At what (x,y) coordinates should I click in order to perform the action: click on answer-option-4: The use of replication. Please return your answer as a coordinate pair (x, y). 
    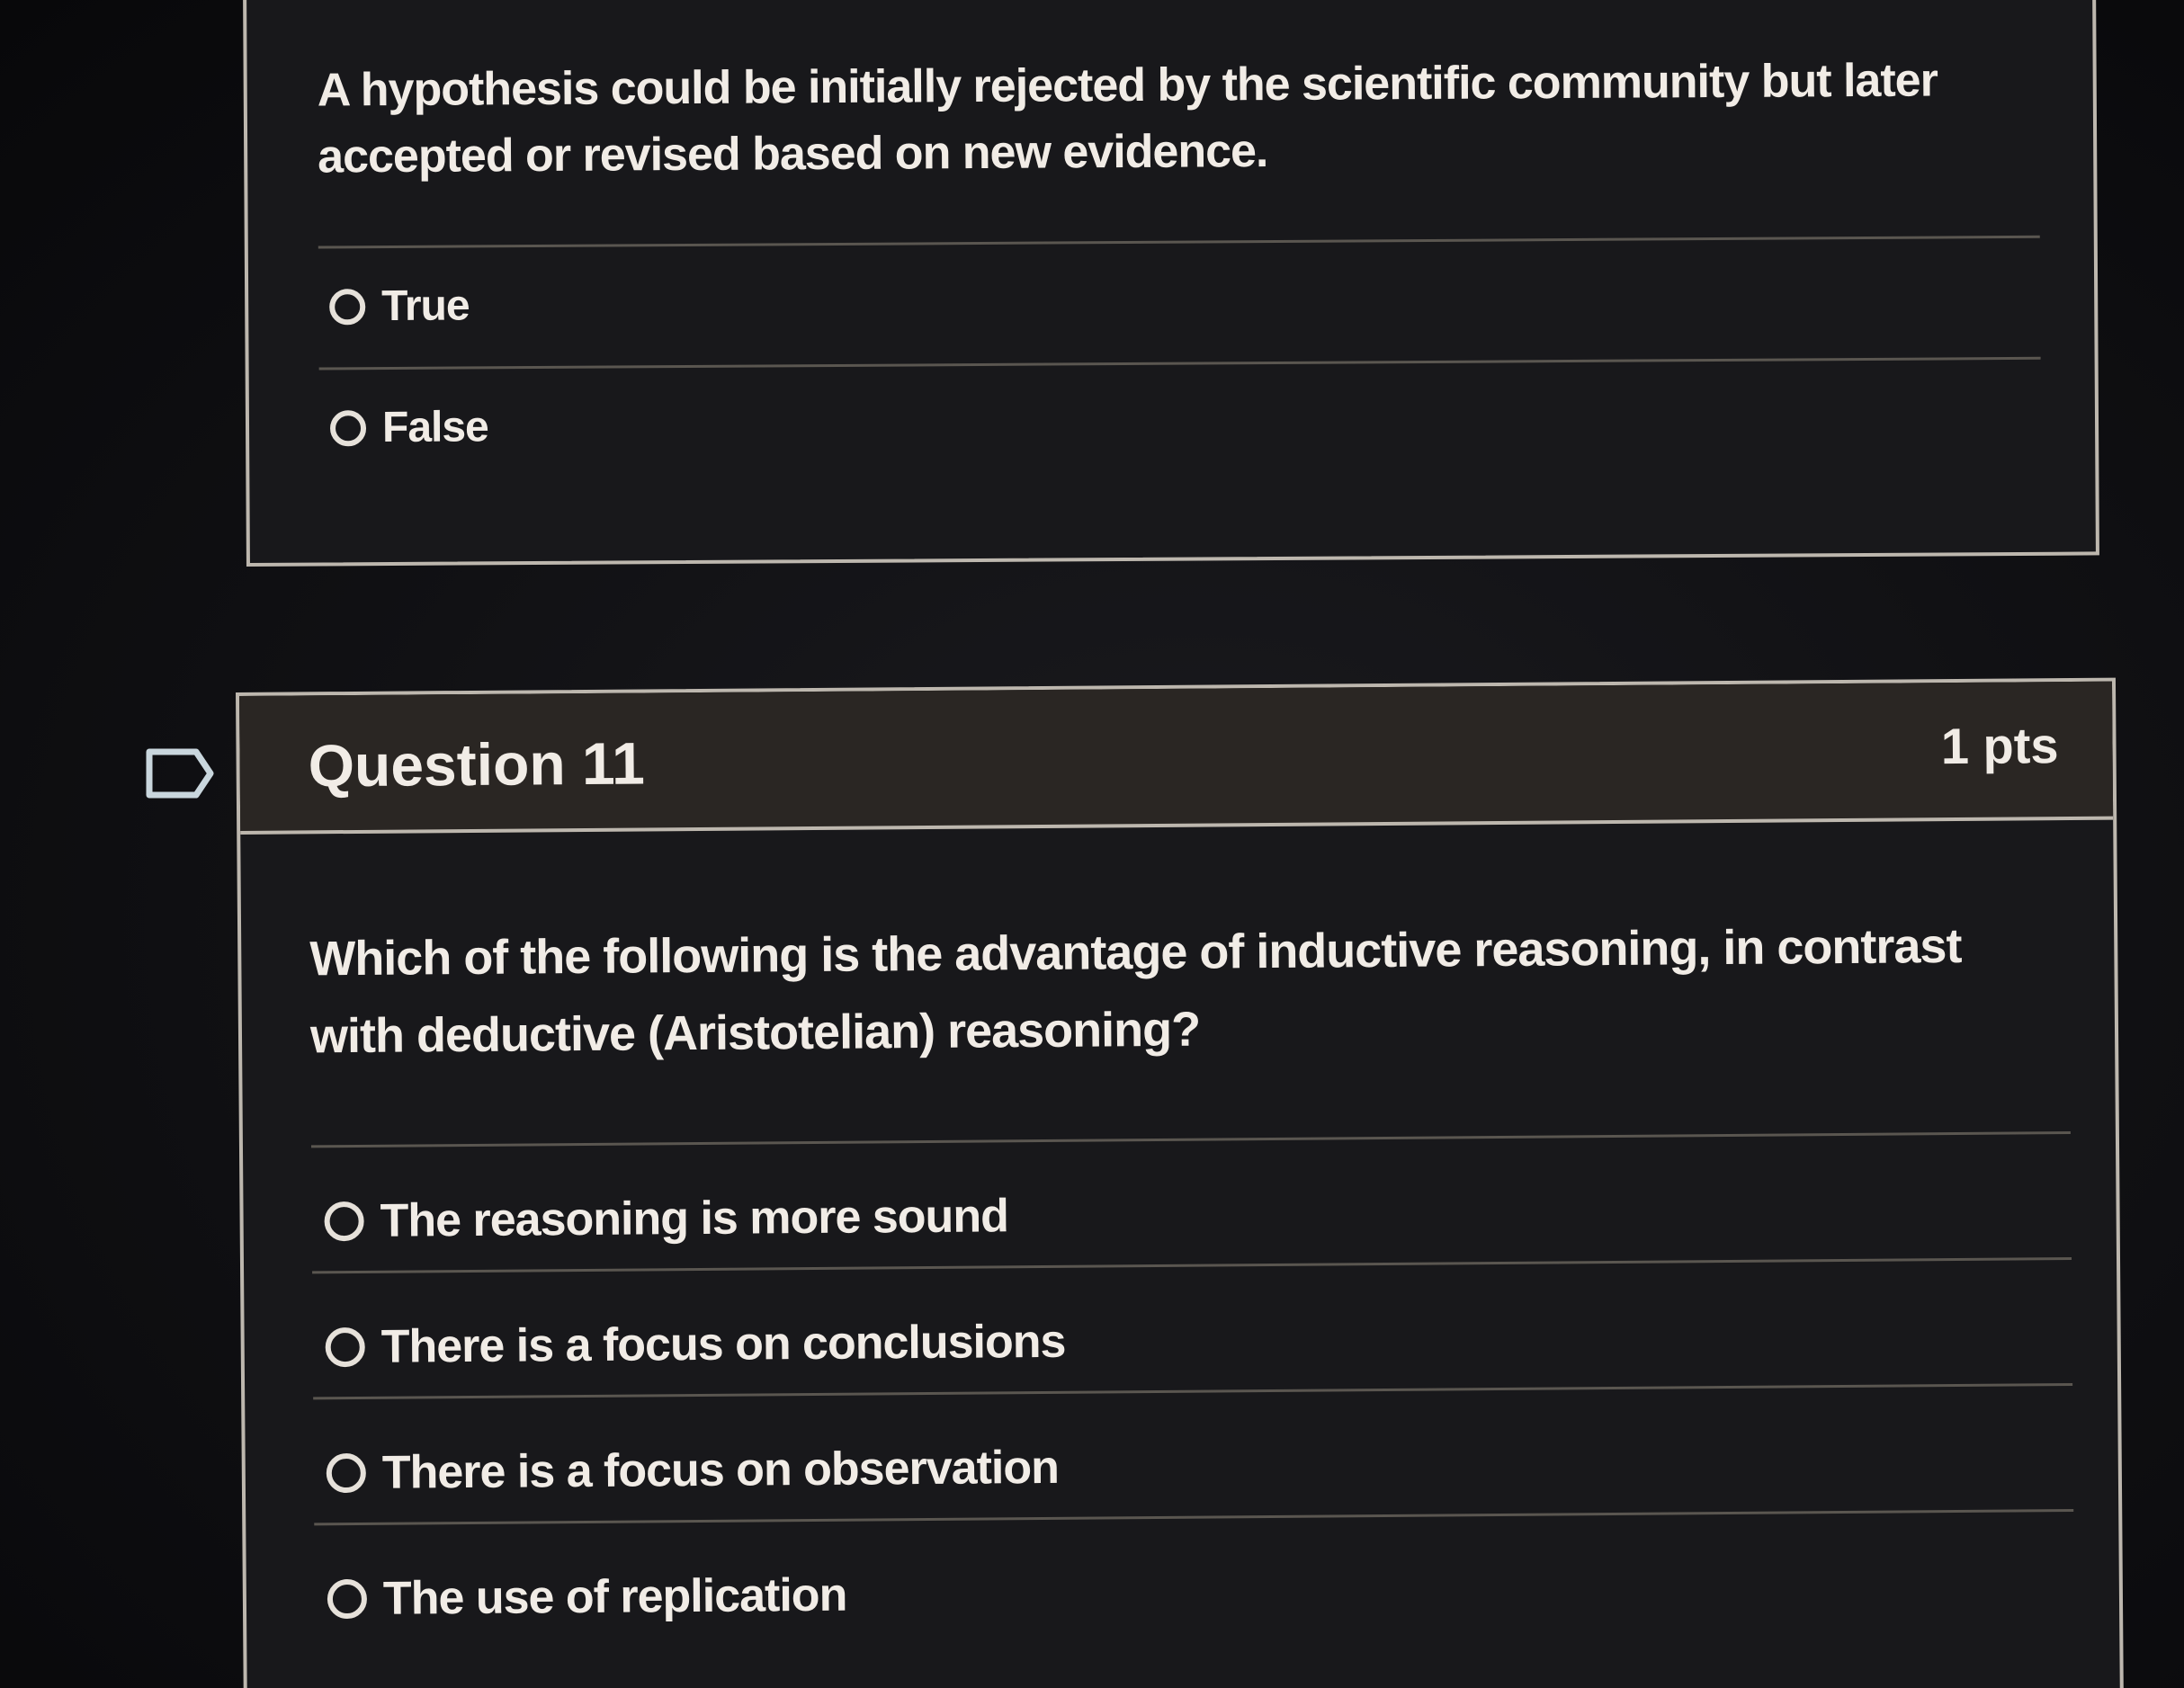
    Looking at the image, I should click on (587, 1597).